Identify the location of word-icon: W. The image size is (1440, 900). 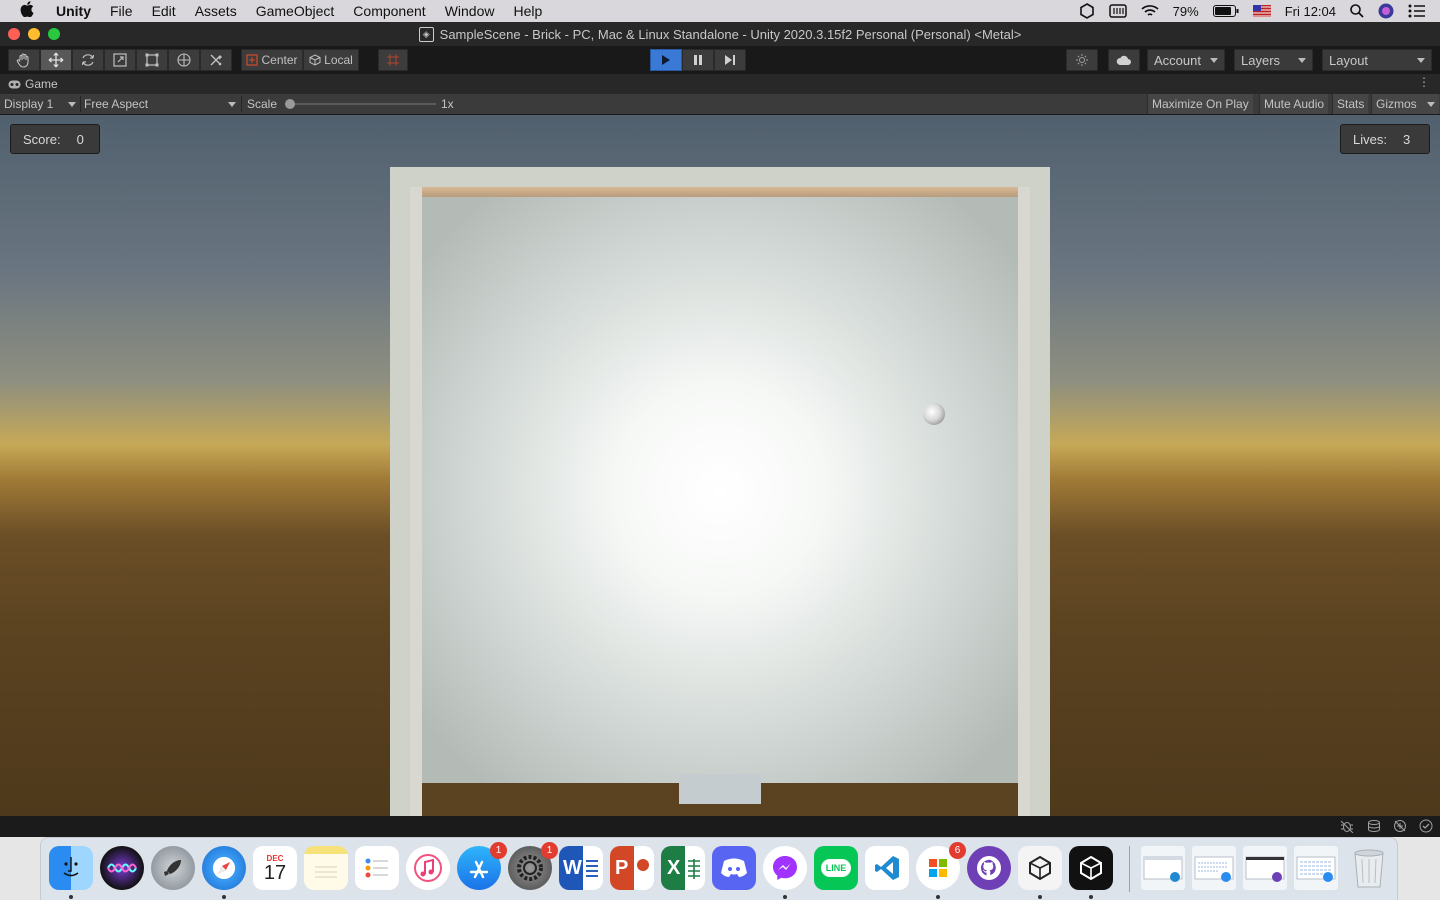
(581, 868).